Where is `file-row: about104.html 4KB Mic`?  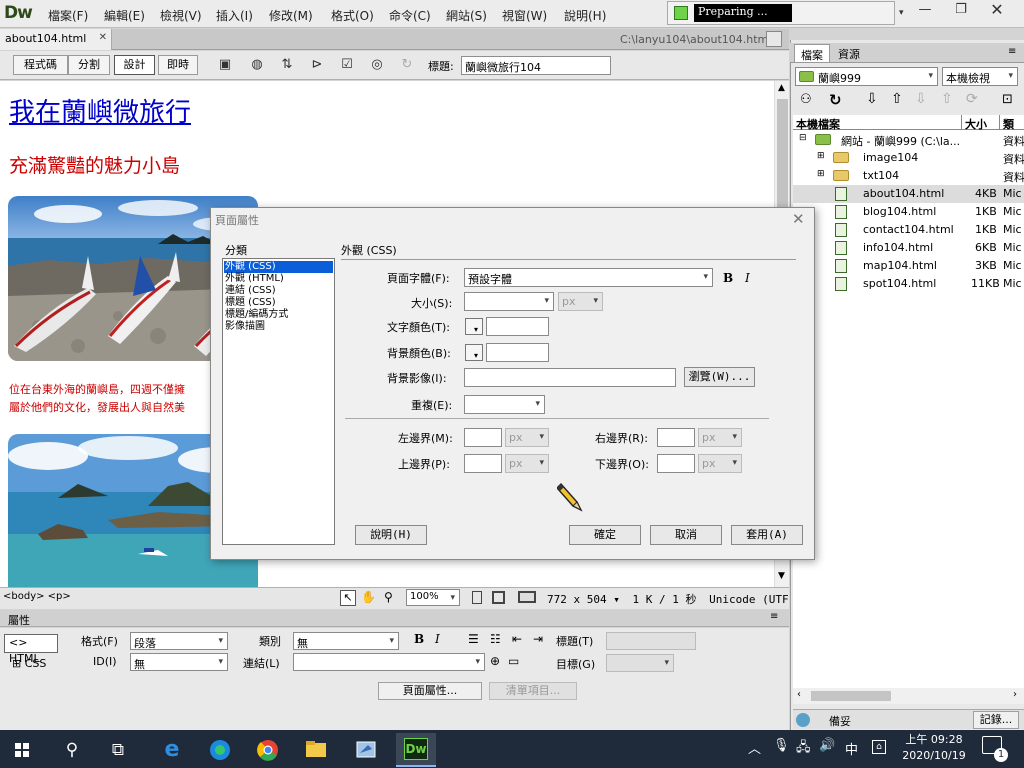
file-row: about104.html 4KB Mic is located at coordinates (908, 194).